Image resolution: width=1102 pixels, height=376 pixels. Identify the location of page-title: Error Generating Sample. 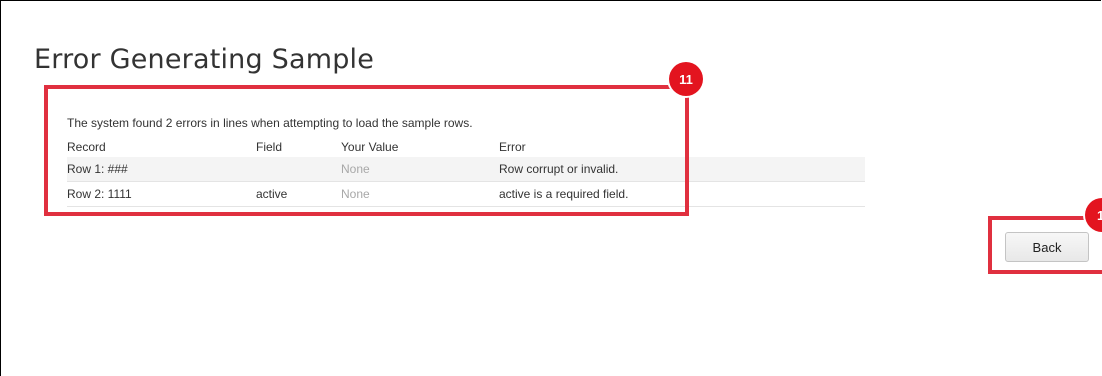
(204, 60).